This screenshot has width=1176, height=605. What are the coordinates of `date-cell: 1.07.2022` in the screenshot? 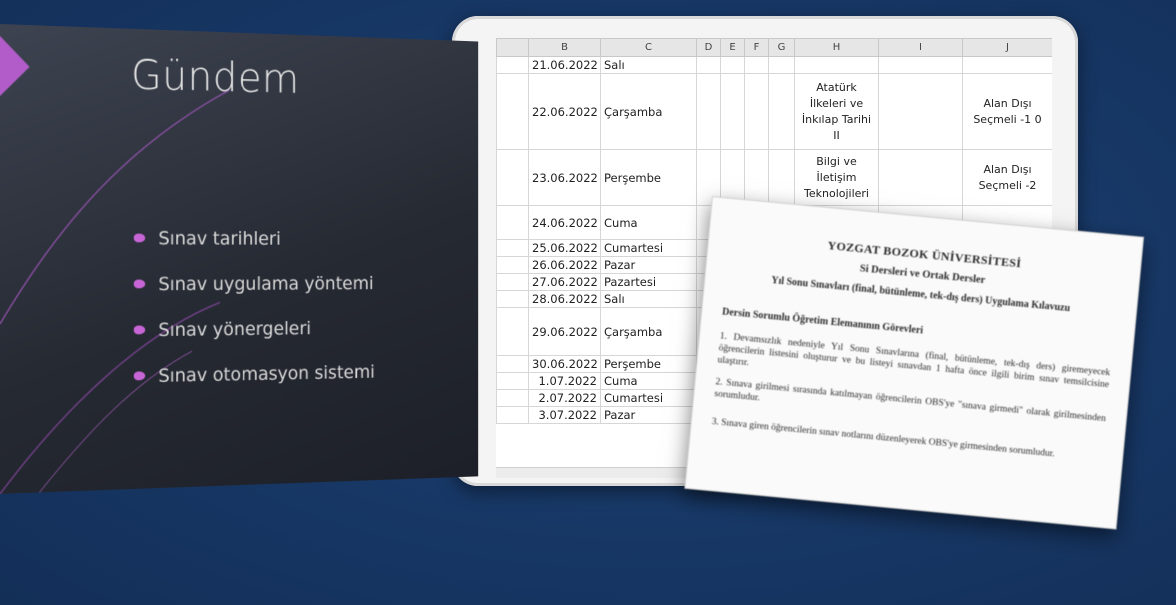 It's located at (564, 381).